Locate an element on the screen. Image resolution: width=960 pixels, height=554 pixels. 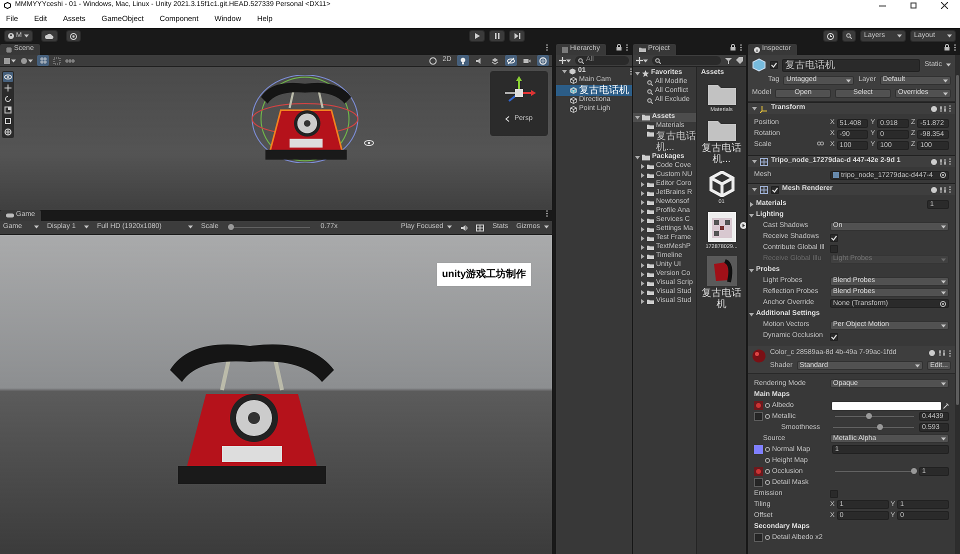
picker-icon is located at coordinates (767, 537).